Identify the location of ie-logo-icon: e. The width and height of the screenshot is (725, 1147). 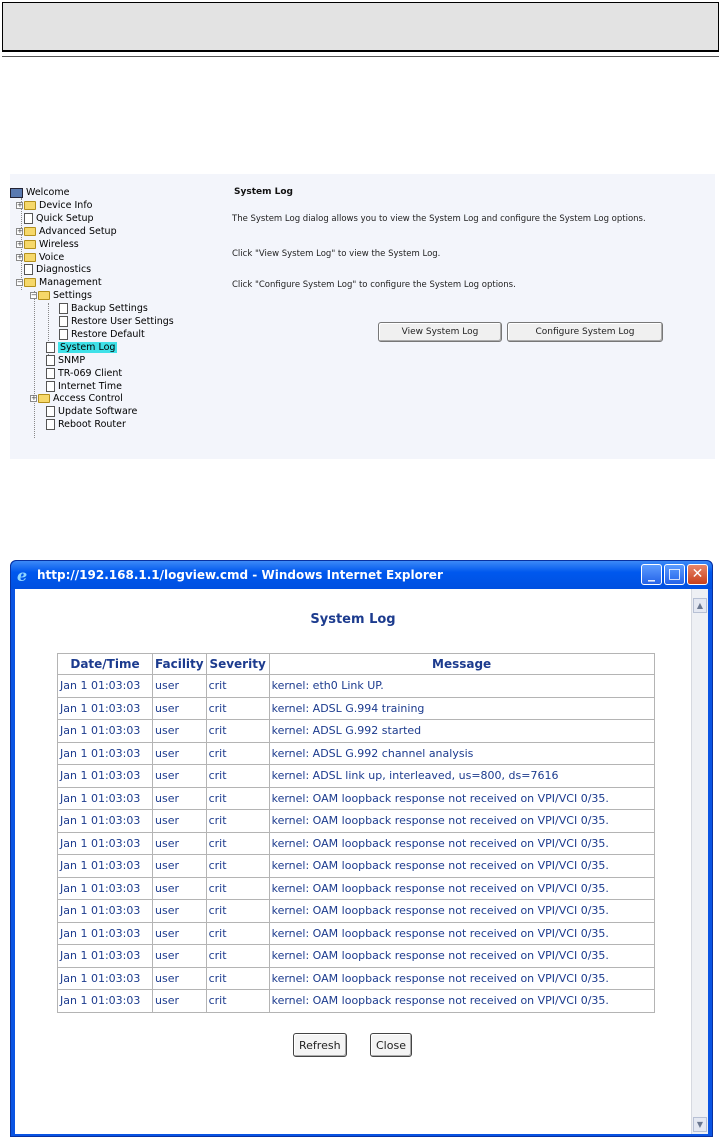
(22, 575).